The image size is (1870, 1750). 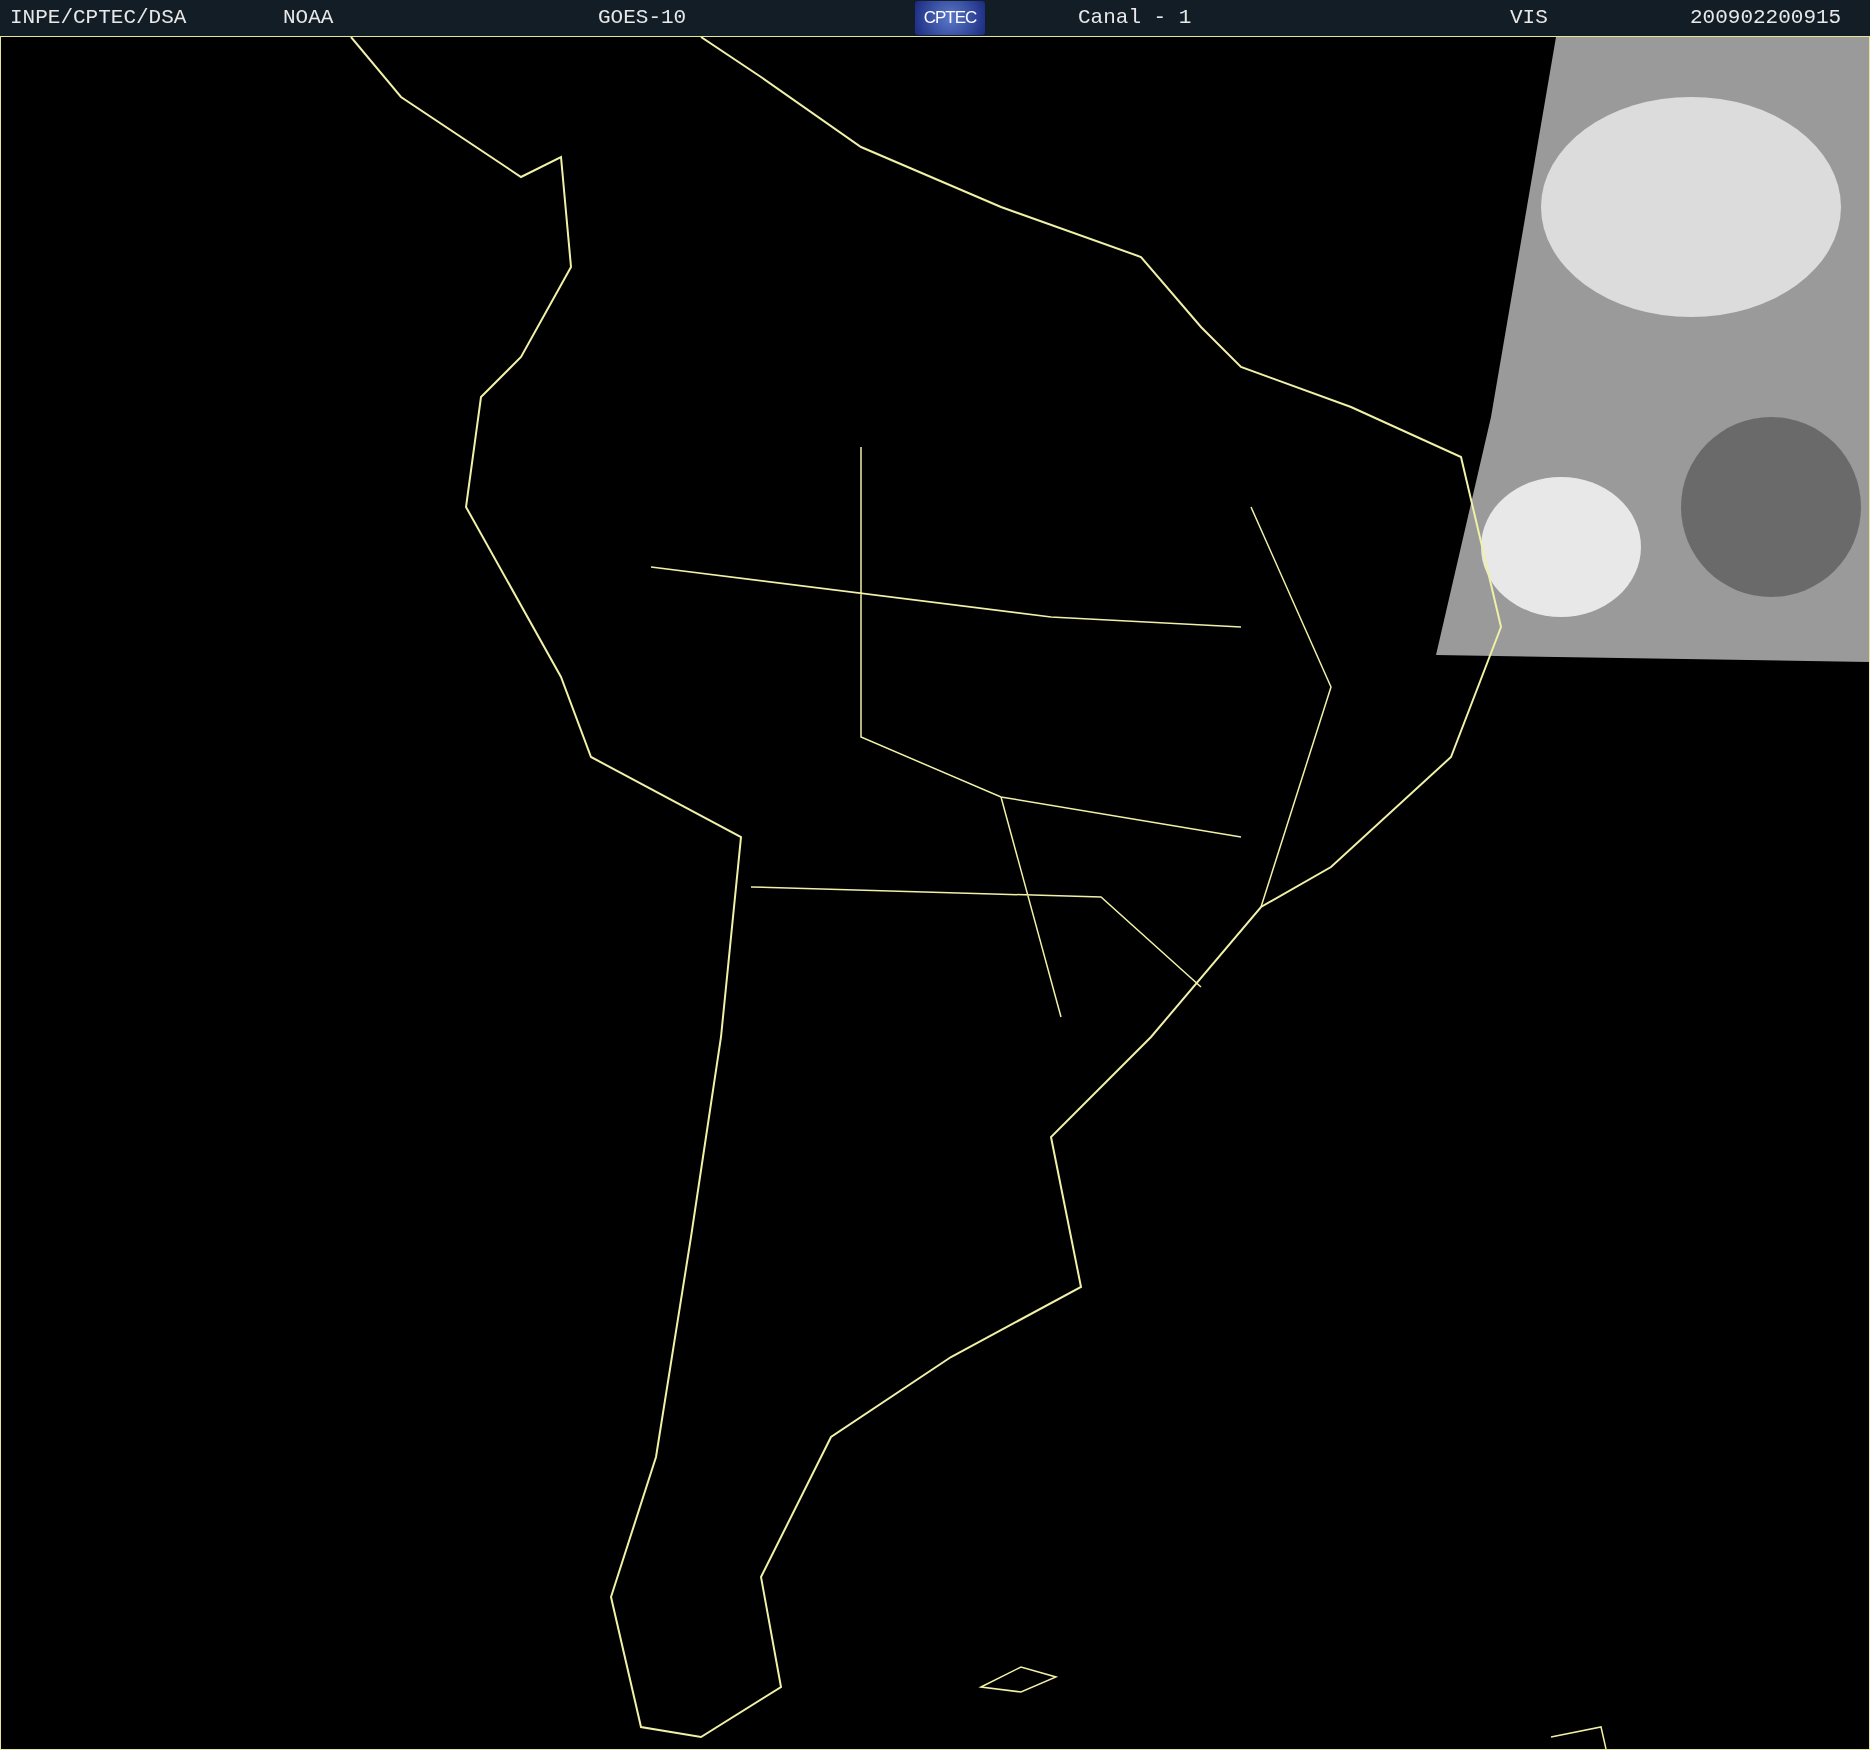 What do you see at coordinates (1529, 18) in the screenshot?
I see `header-label: VIS` at bounding box center [1529, 18].